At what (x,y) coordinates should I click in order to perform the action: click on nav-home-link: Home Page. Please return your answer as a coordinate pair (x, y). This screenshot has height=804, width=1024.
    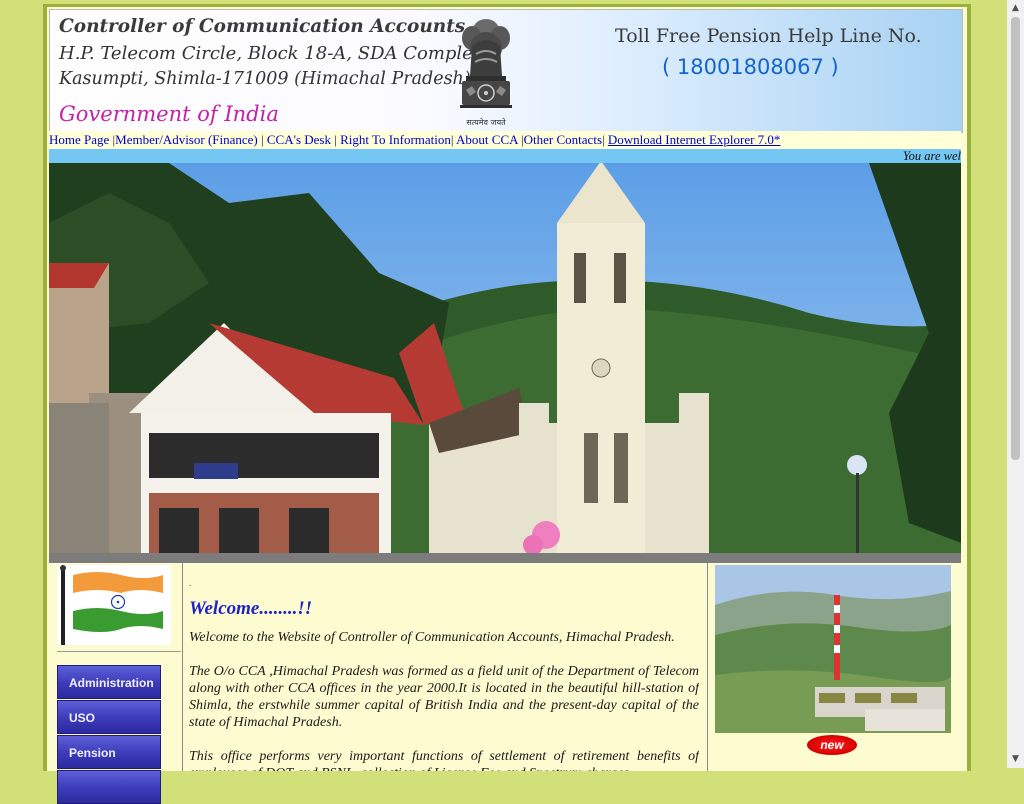
    Looking at the image, I should click on (79, 139).